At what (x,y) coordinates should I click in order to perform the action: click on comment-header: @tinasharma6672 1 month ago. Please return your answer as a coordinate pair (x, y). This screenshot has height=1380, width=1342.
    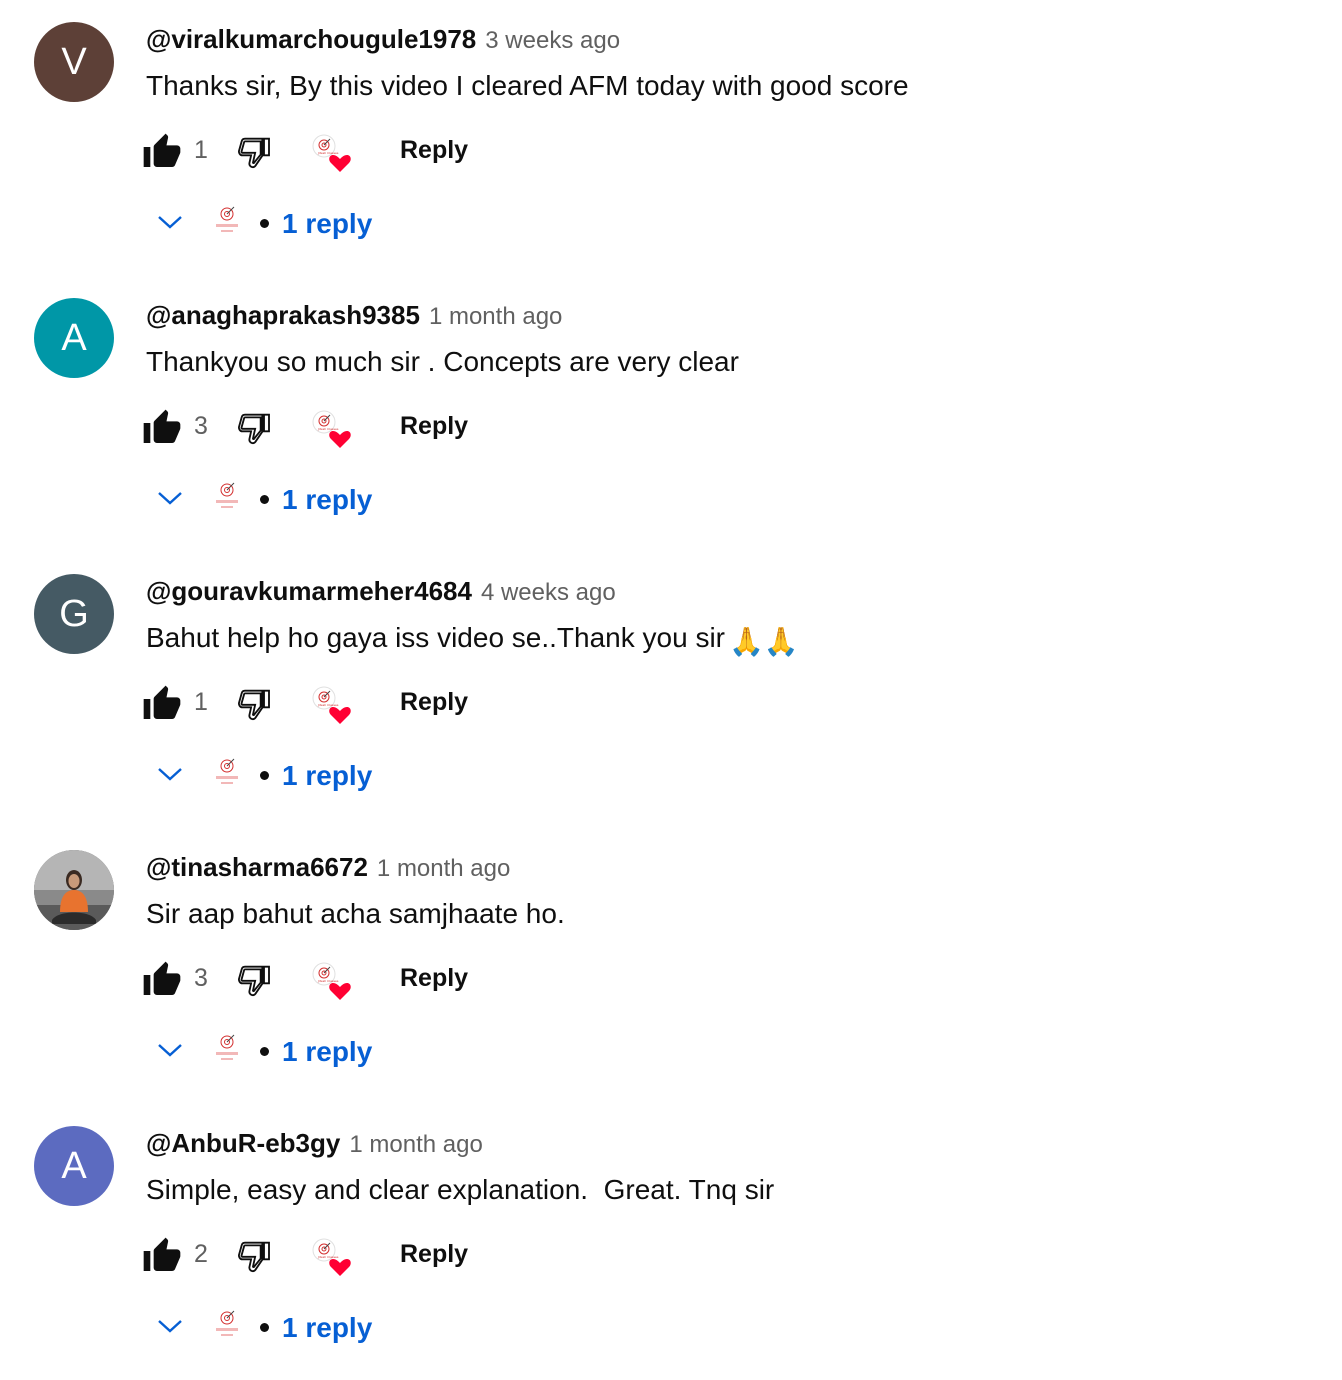
    Looking at the image, I should click on (328, 869).